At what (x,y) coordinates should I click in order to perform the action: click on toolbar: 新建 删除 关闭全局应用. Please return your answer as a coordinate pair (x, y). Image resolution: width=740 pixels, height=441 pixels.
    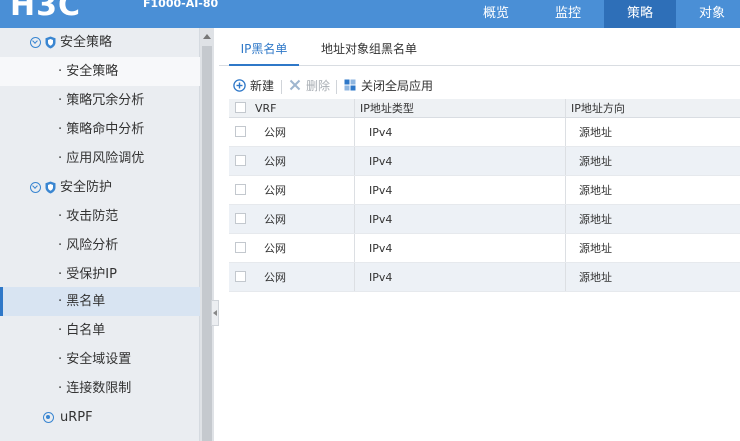
    Looking at the image, I should click on (479, 86).